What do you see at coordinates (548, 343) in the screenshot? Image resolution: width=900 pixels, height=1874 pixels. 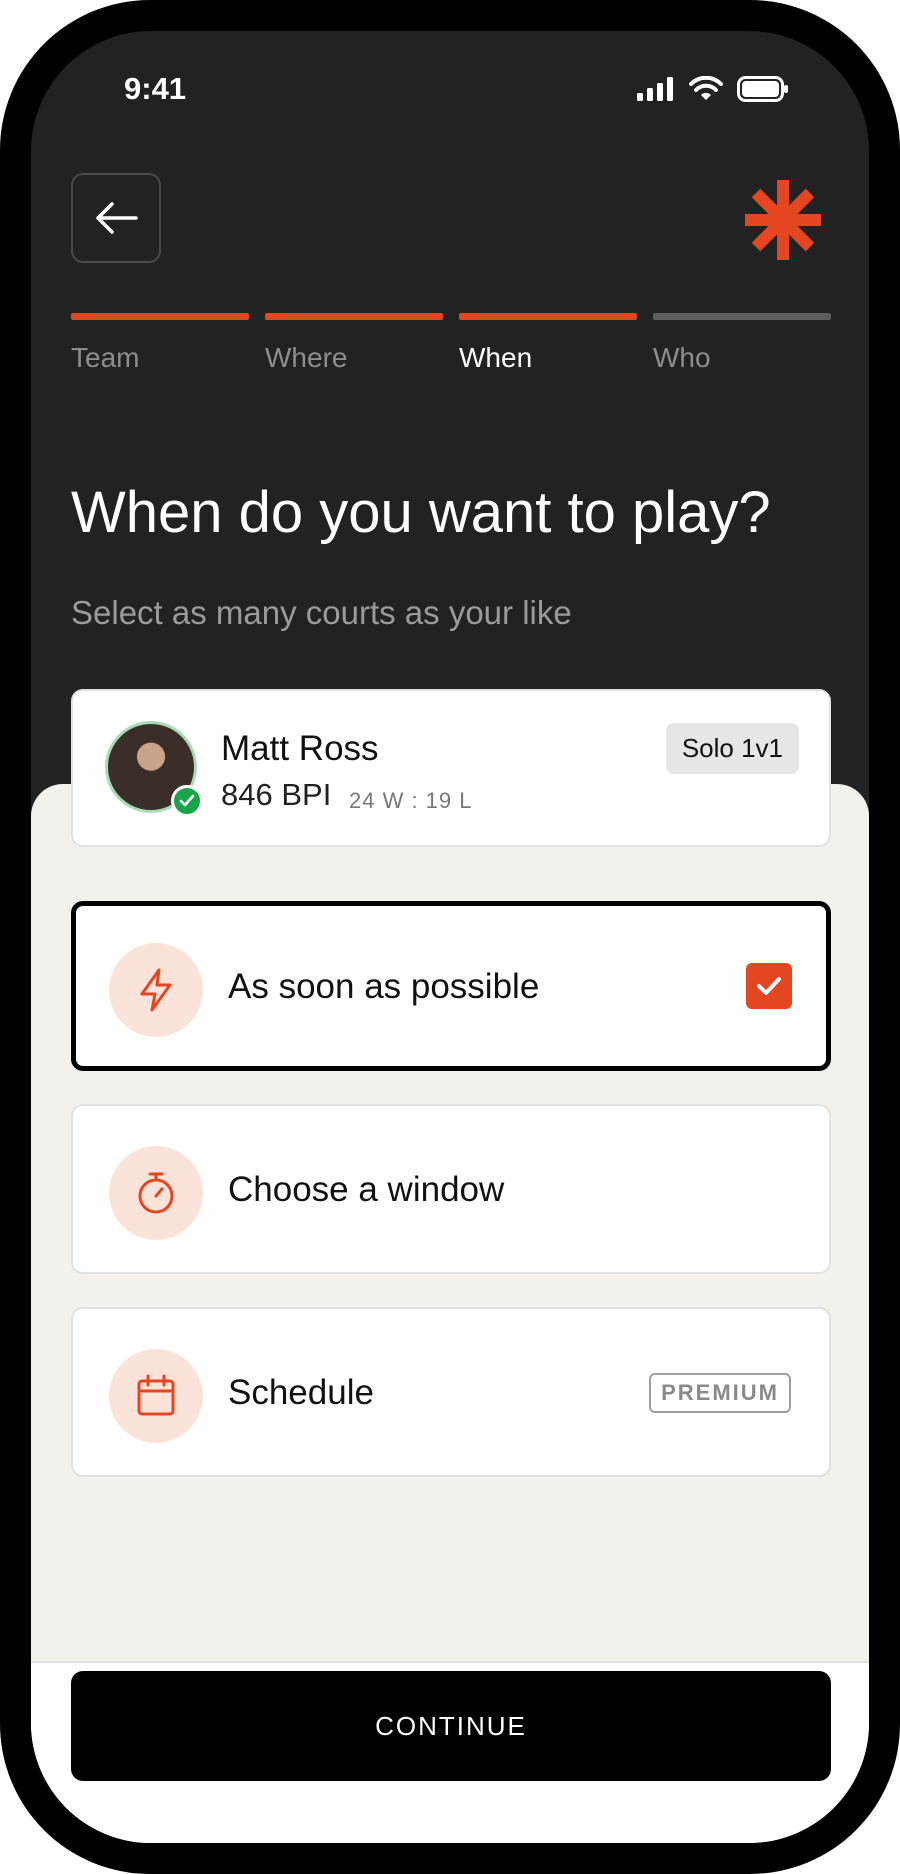 I see `step-when: When` at bounding box center [548, 343].